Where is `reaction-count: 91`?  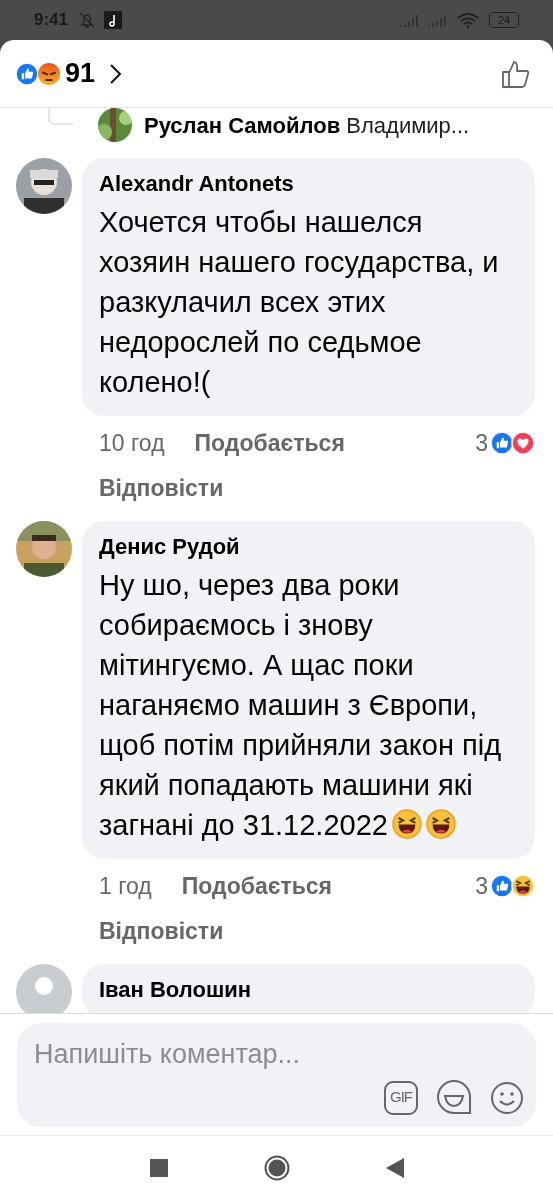
reaction-count: 91 is located at coordinates (80, 73).